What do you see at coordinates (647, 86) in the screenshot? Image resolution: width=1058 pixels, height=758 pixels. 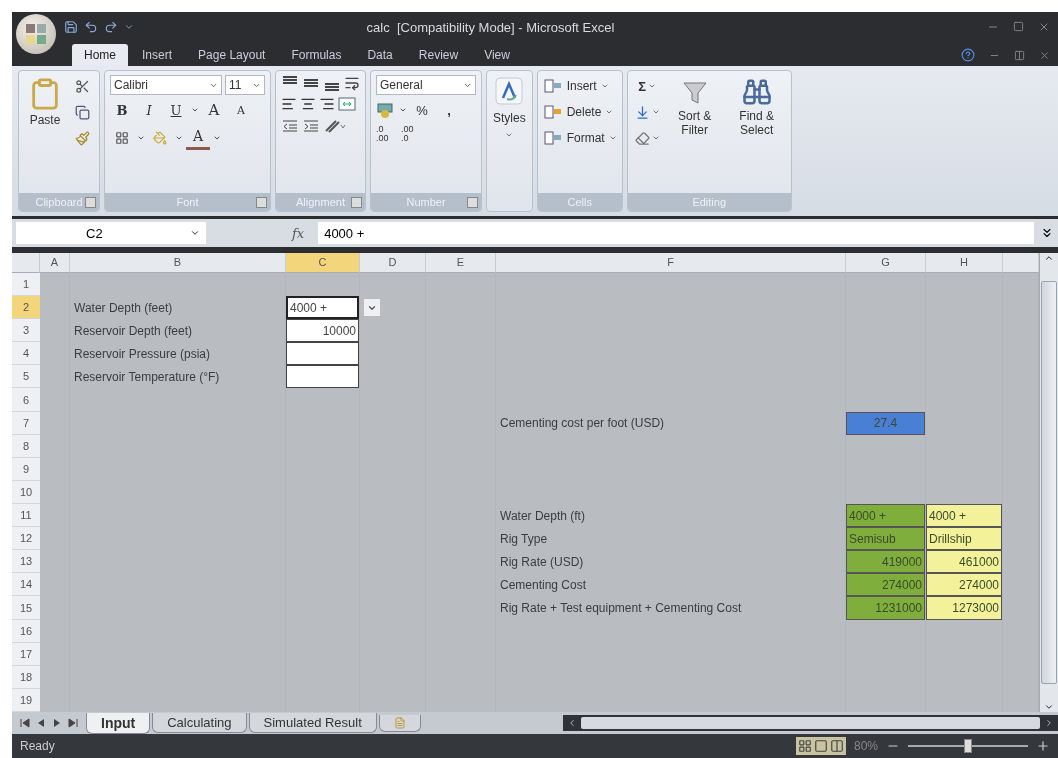 I see `autosum-button: Σ` at bounding box center [647, 86].